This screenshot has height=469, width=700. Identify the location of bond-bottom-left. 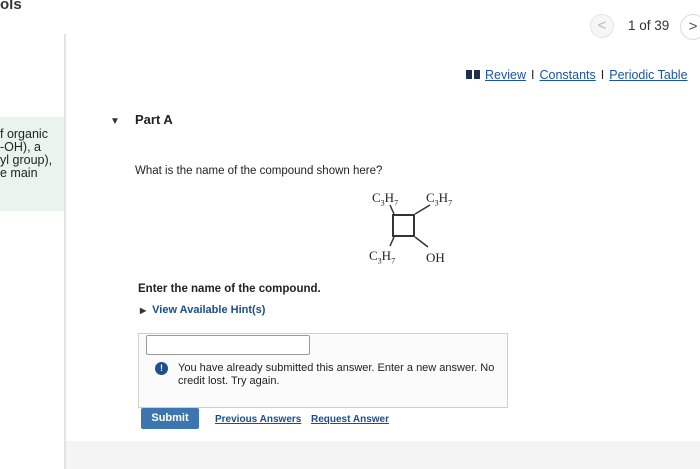
(392, 241).